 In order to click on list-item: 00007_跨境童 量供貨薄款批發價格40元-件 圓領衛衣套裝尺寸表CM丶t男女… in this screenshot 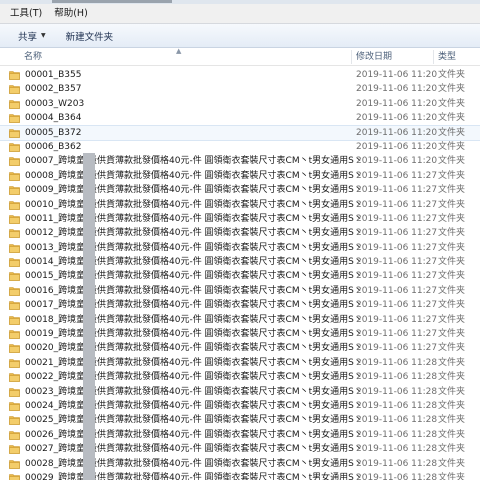, I will do `click(240, 161)`.